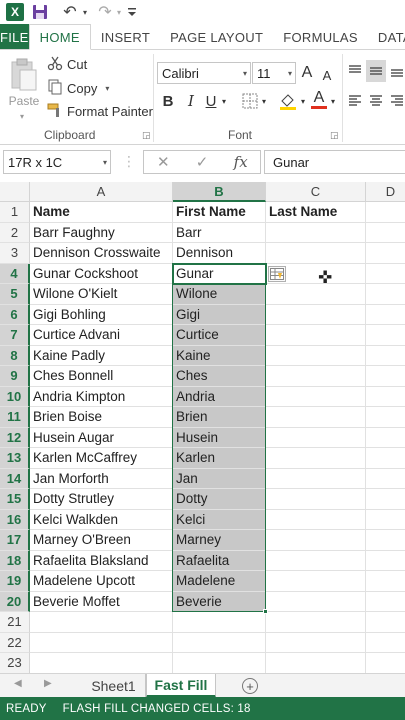  Describe the element at coordinates (288, 101) in the screenshot. I see `fill-color-icon` at that location.